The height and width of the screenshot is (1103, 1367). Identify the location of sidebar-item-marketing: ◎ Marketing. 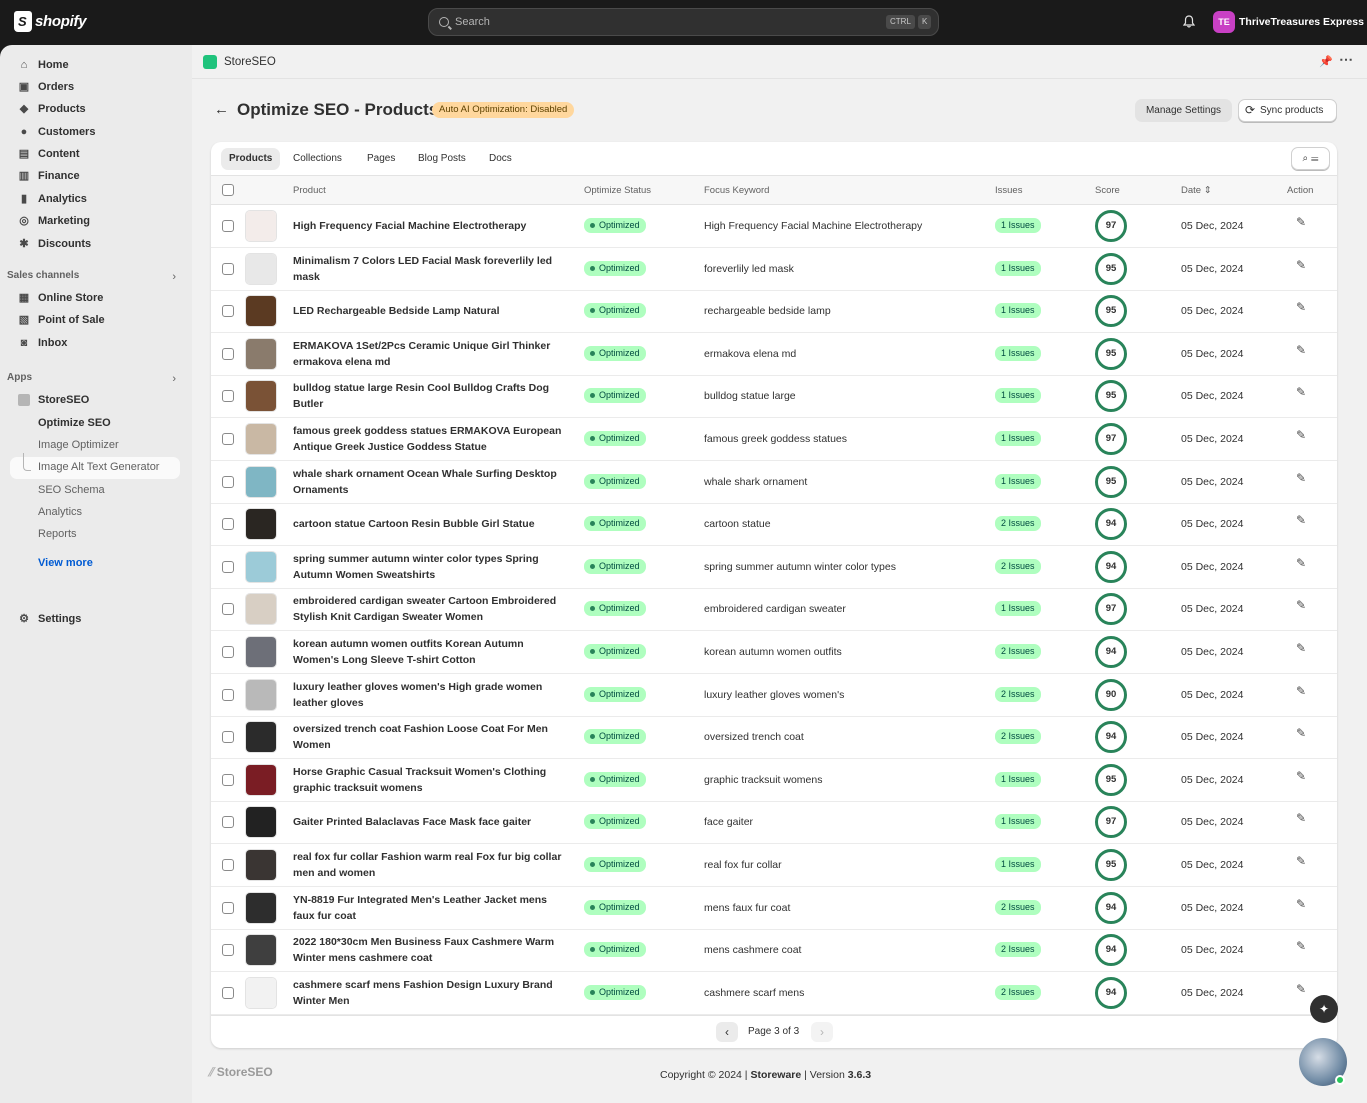
(54, 221).